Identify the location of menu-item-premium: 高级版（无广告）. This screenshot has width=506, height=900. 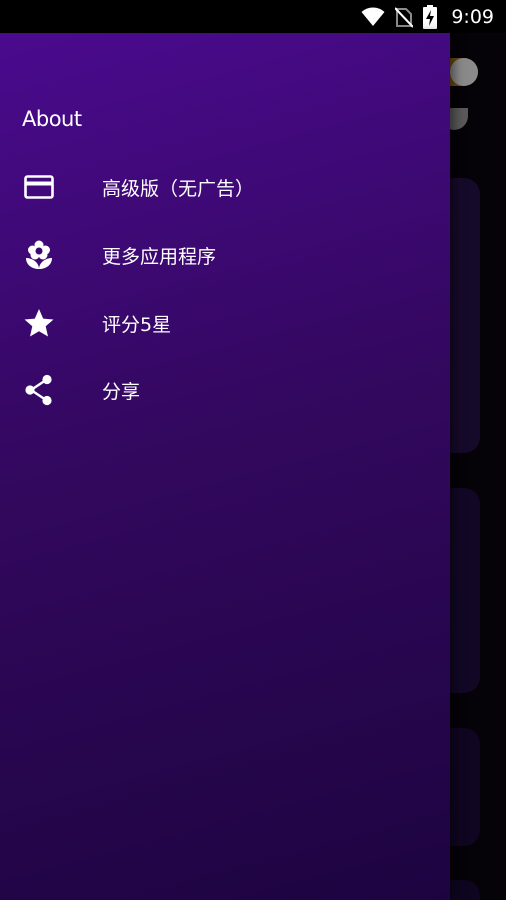
(225, 187).